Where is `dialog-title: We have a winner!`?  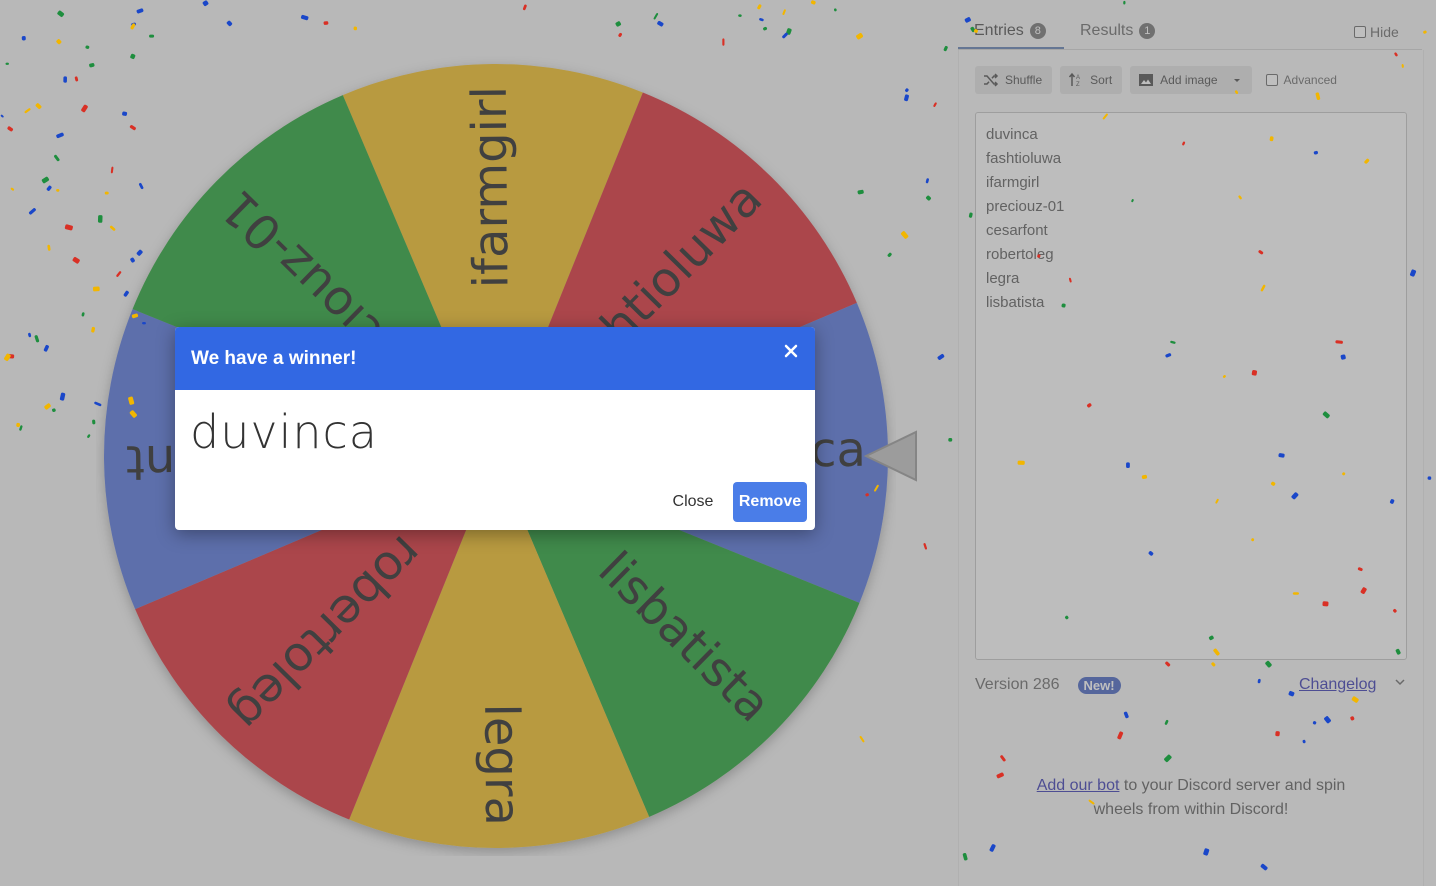 dialog-title: We have a winner! is located at coordinates (274, 358).